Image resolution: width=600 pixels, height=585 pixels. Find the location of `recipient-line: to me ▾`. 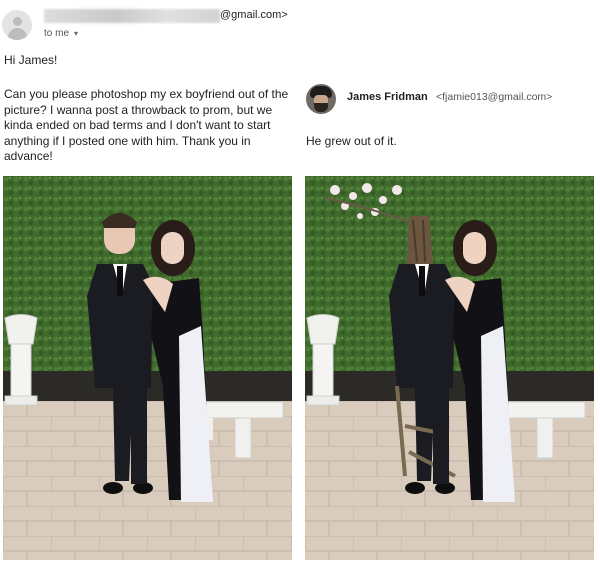

recipient-line: to me ▾ is located at coordinates (61, 33).